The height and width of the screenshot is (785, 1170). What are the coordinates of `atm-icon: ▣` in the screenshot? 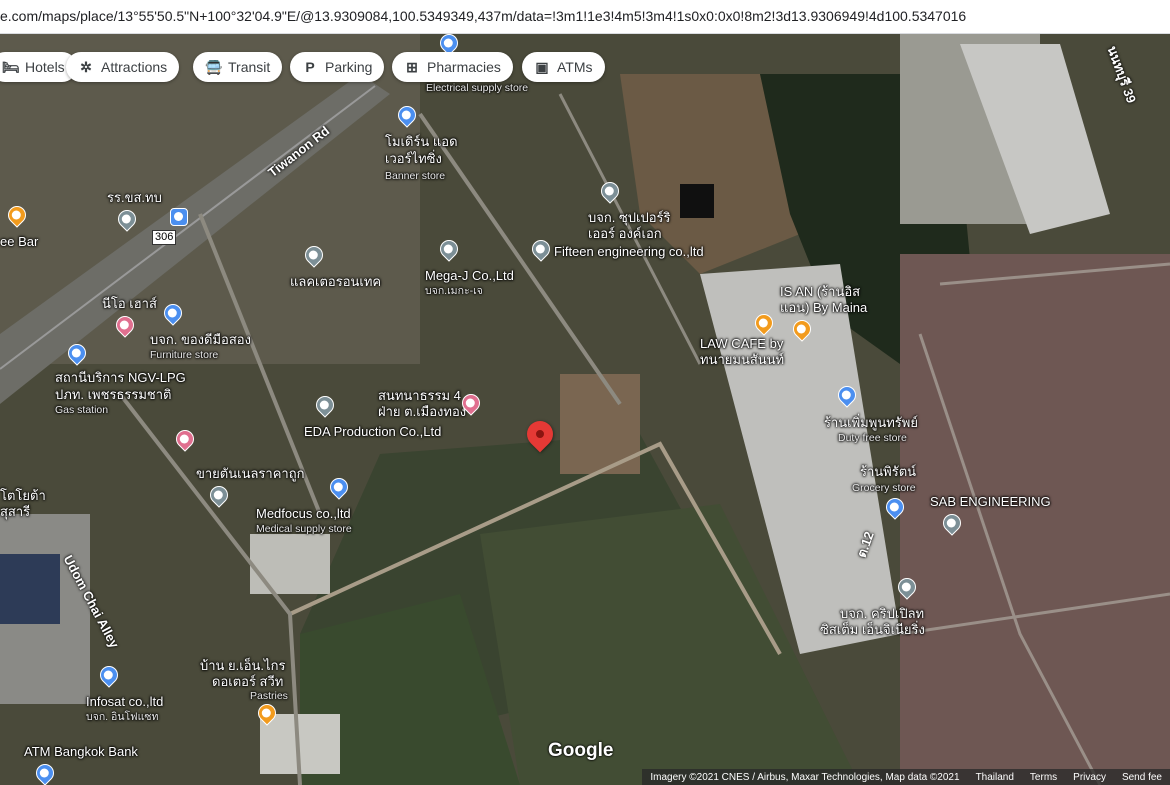 It's located at (542, 66).